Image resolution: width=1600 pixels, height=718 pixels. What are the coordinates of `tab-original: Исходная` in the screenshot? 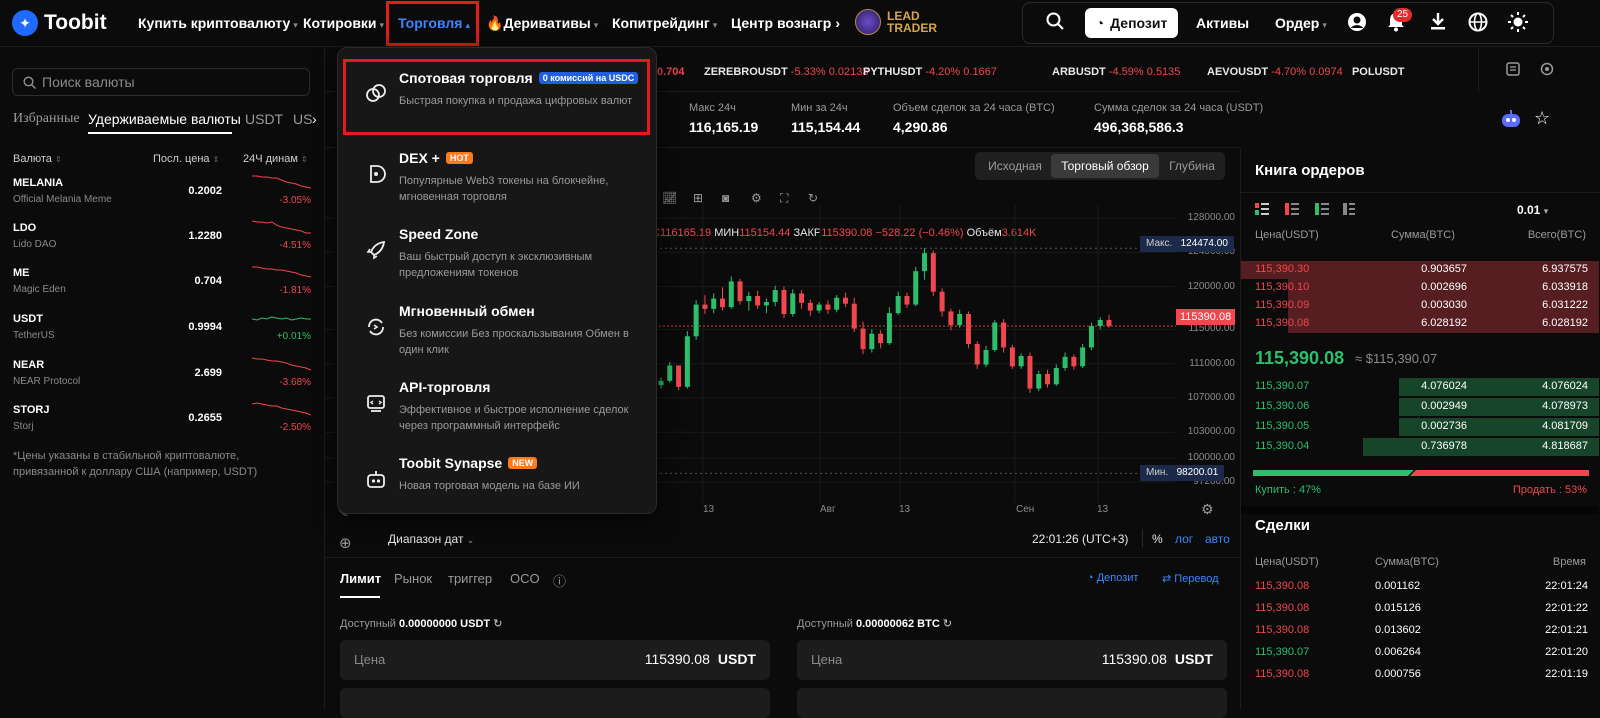 It's located at (1015, 166).